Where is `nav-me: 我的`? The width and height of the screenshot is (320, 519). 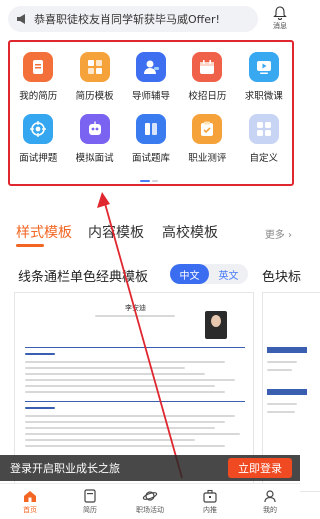 nav-me: 我的 is located at coordinates (270, 501).